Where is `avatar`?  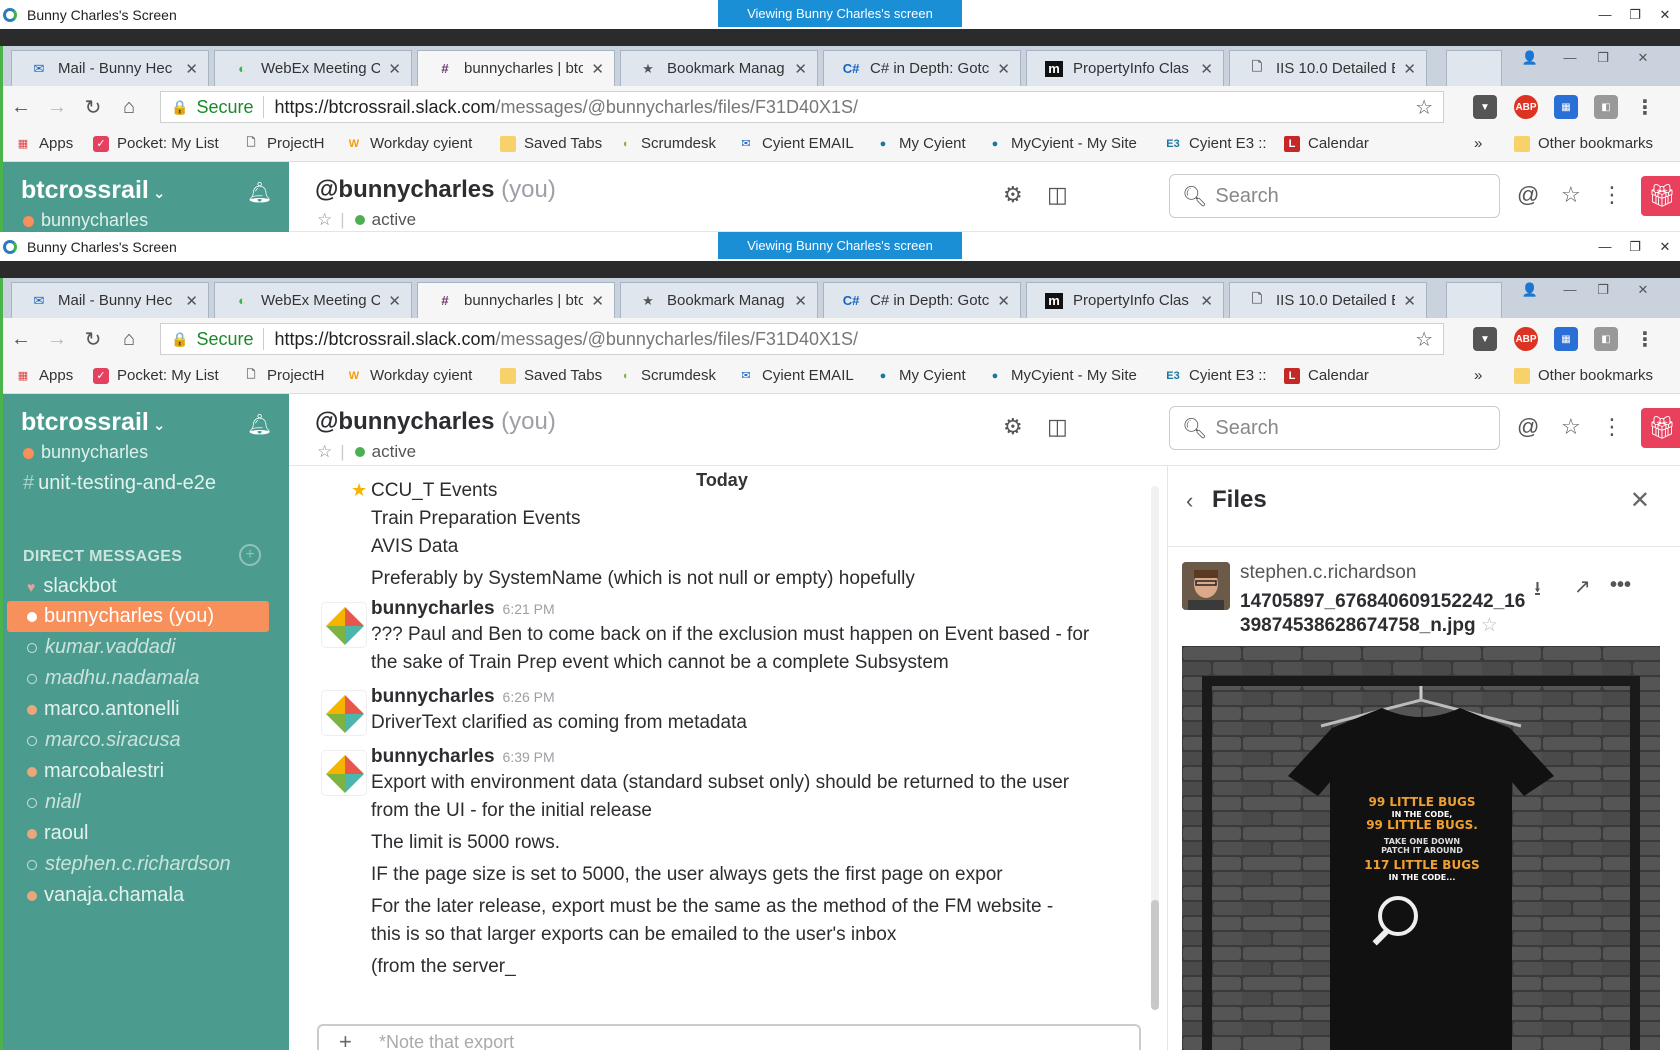
avatar is located at coordinates (344, 713).